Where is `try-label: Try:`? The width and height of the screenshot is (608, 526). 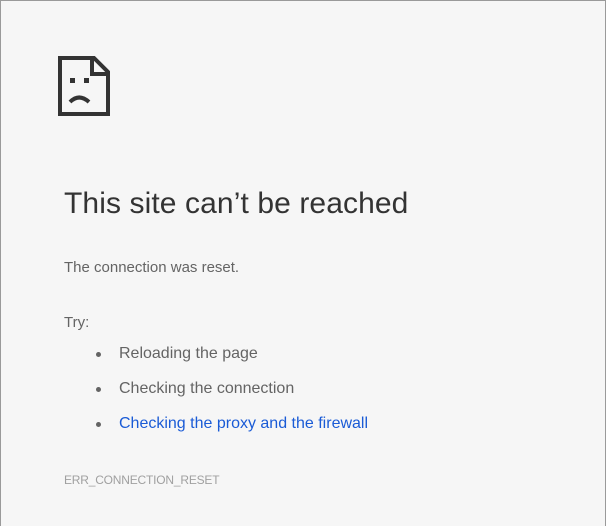
try-label: Try: is located at coordinates (77, 322).